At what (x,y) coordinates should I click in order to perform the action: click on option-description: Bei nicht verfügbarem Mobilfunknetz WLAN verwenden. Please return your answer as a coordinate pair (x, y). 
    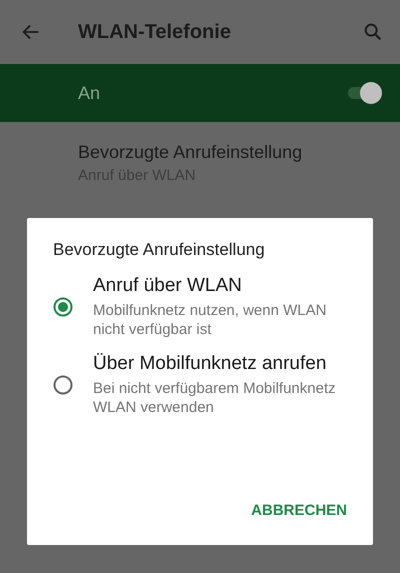
    Looking at the image, I should click on (215, 398).